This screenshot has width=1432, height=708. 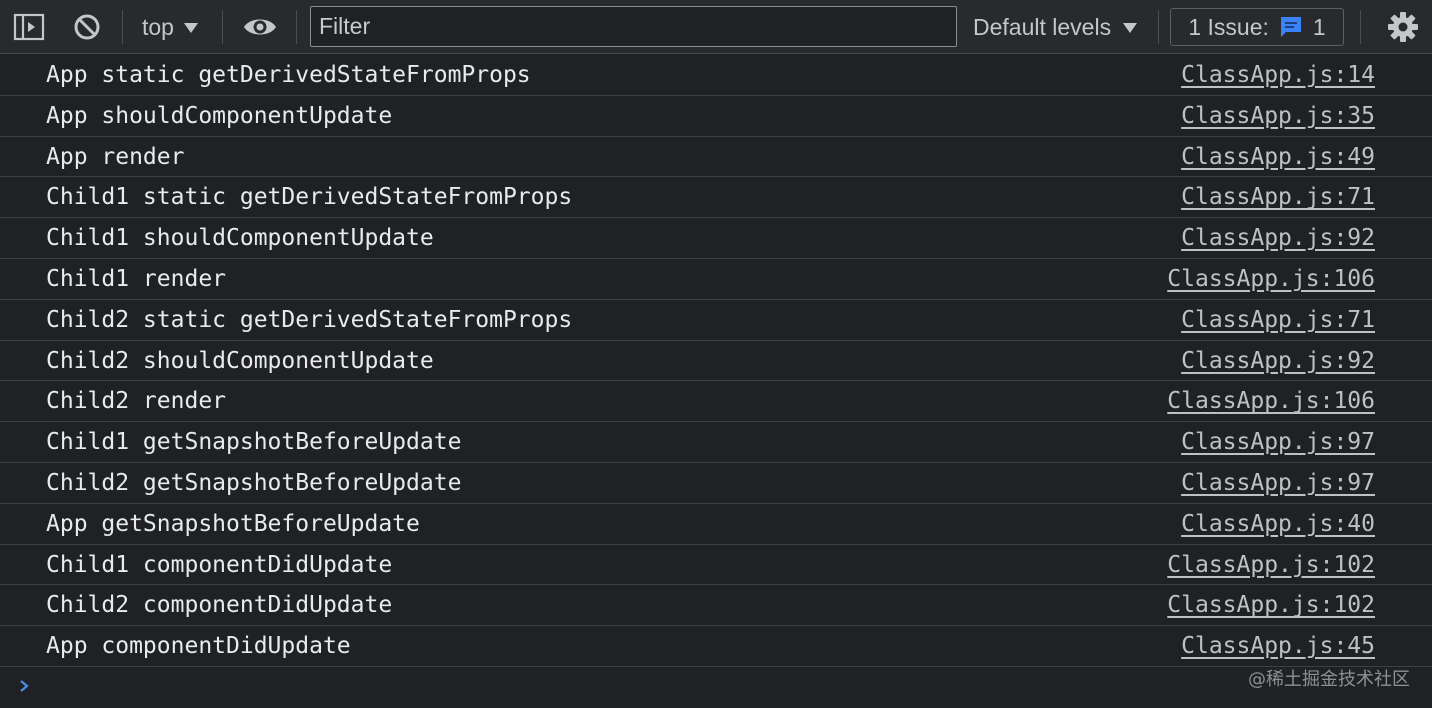 I want to click on sidebar-toggle-icon, so click(x=29, y=27).